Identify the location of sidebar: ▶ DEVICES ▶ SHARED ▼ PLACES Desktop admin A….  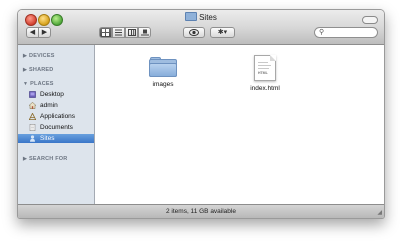
(56, 124).